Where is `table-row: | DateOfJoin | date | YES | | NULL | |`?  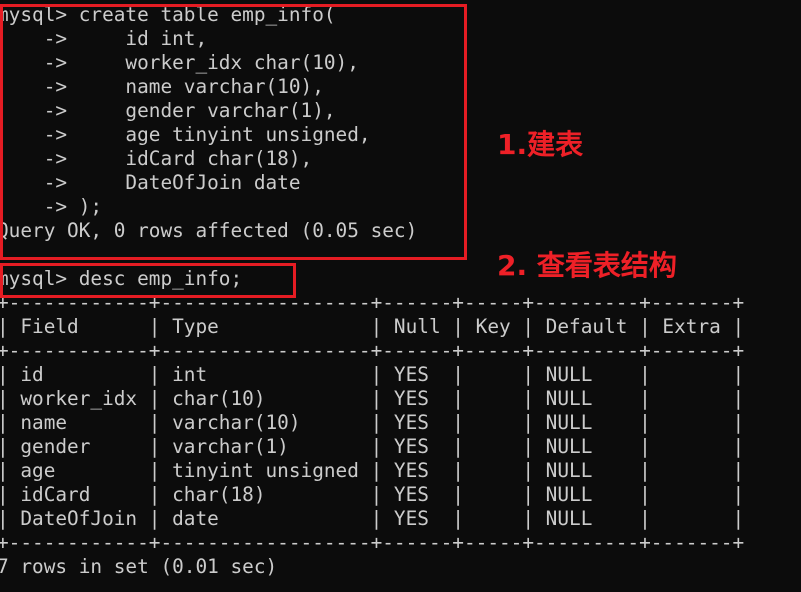
table-row: | DateOfJoin | date | YES | | NULL | | is located at coordinates (372, 518).